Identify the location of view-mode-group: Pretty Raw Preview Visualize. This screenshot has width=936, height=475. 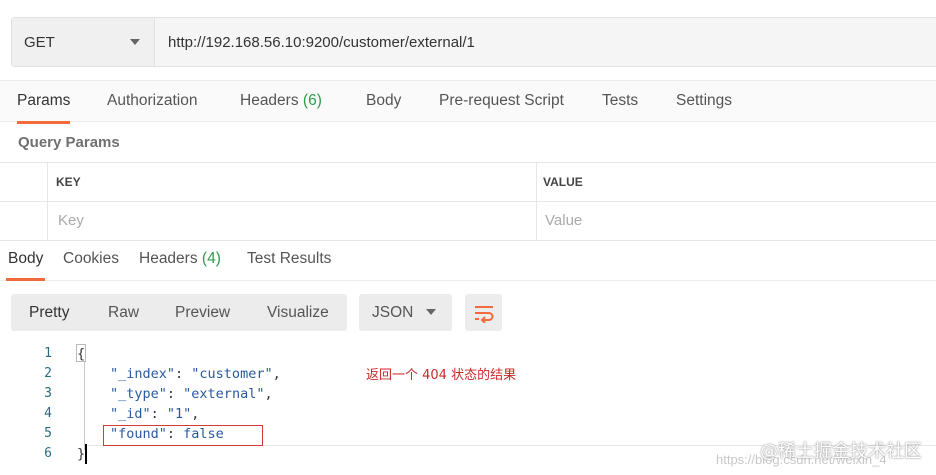
(179, 312).